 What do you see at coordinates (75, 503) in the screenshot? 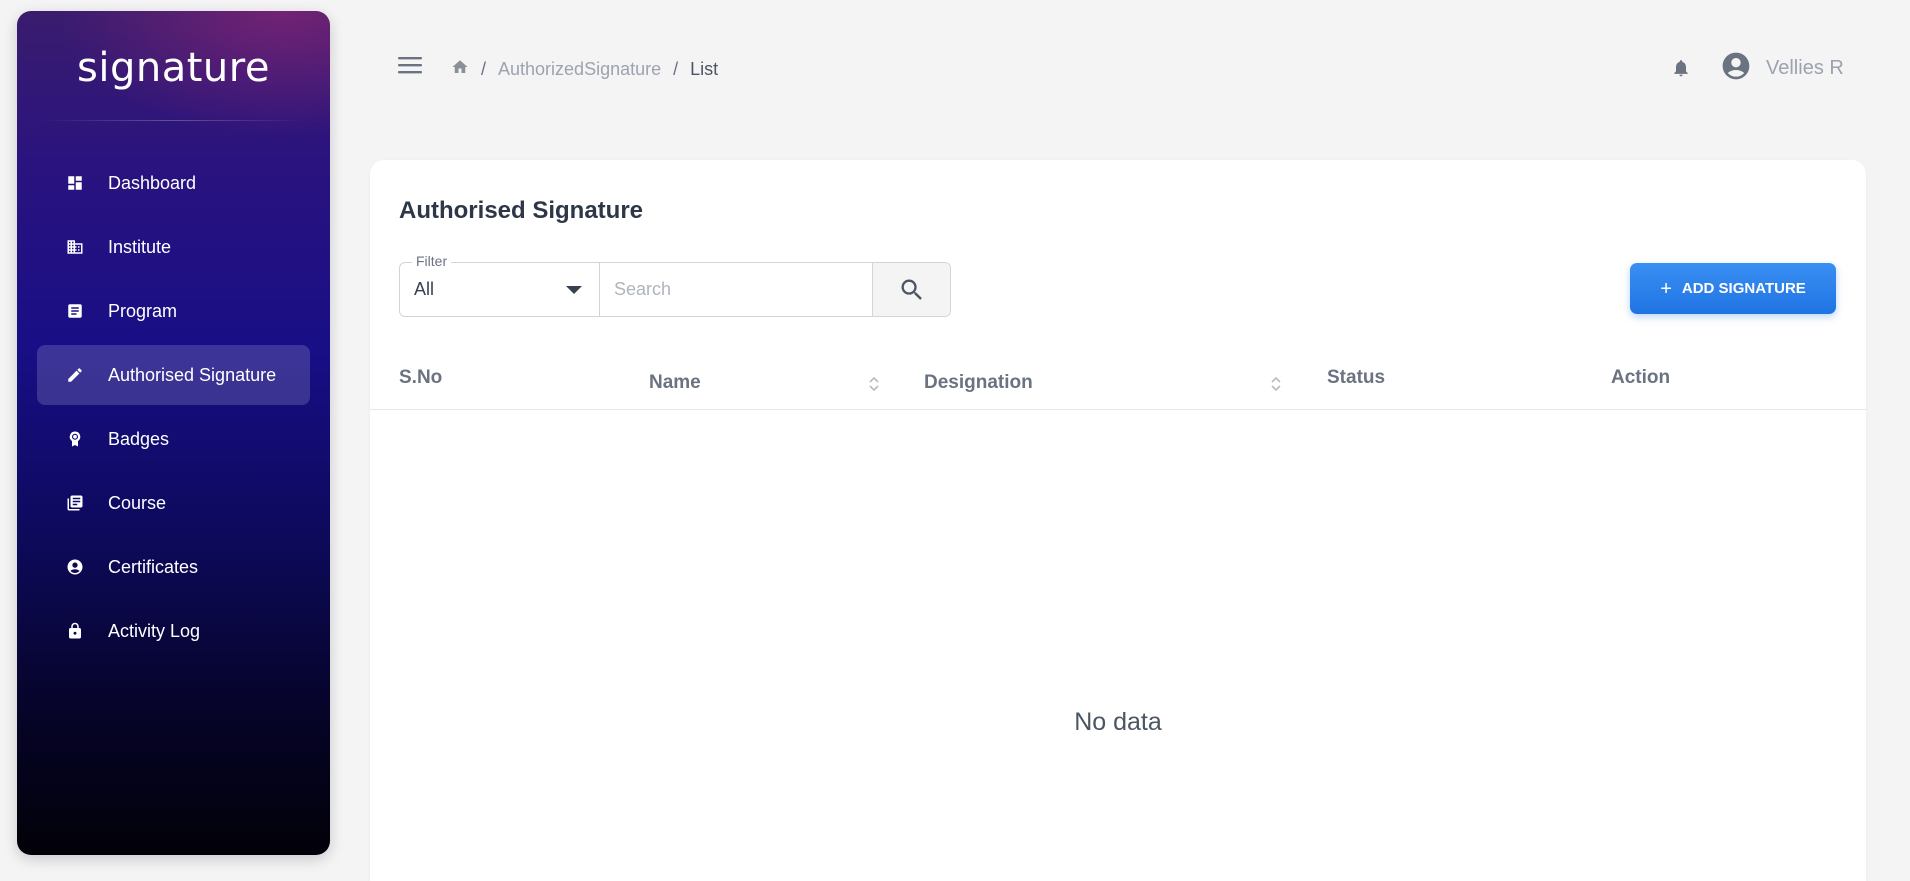
I see `course-icon` at bounding box center [75, 503].